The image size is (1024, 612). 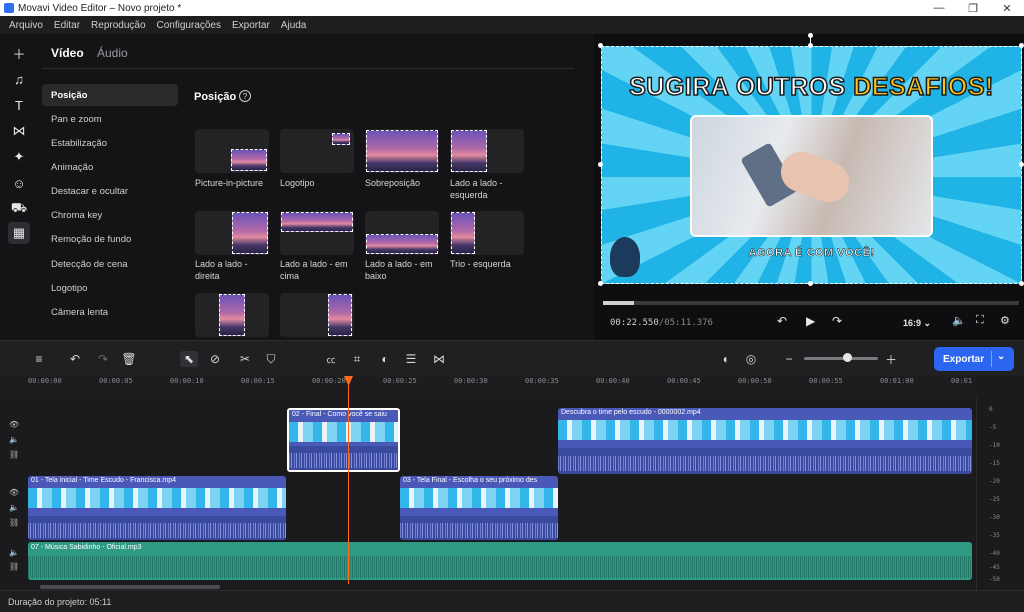 I want to click on nav-camera-lenta: Câmera lenta, so click(x=110, y=312).